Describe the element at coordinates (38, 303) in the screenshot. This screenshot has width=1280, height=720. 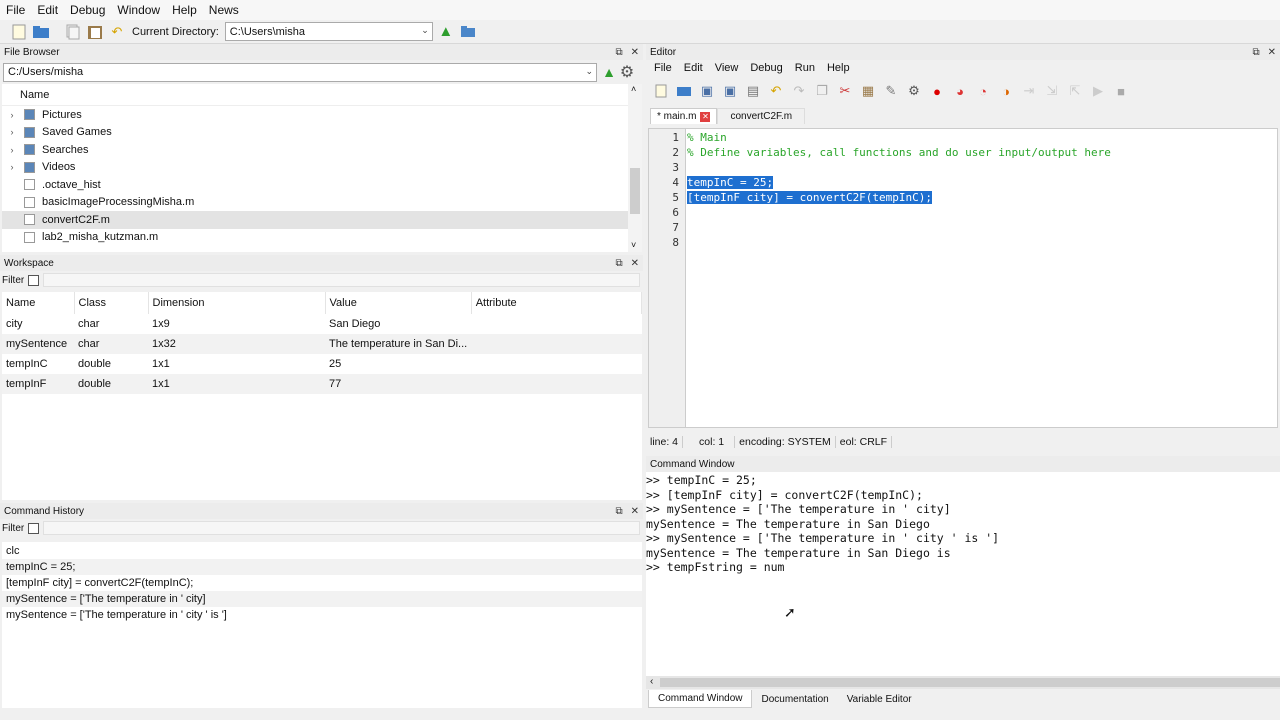
I see `col-name: Name` at that location.